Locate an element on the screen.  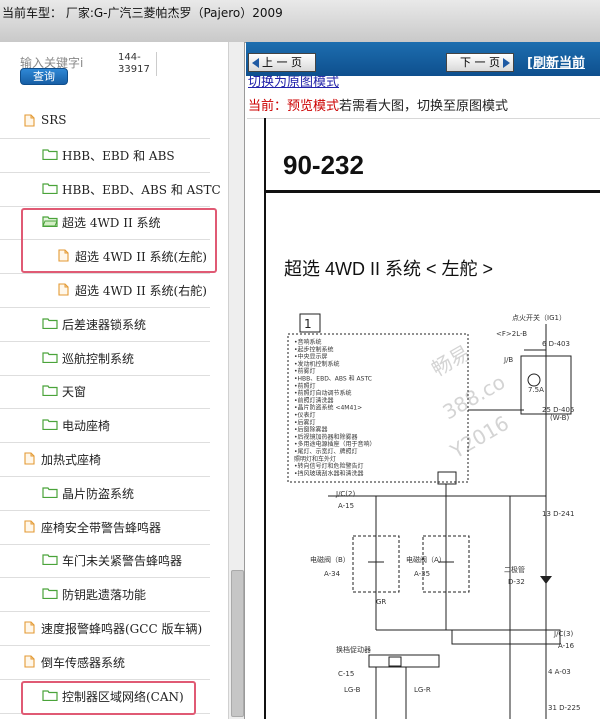
tree-item: 超选 4WD II 系统(右舵) is located at coordinates (105, 290).